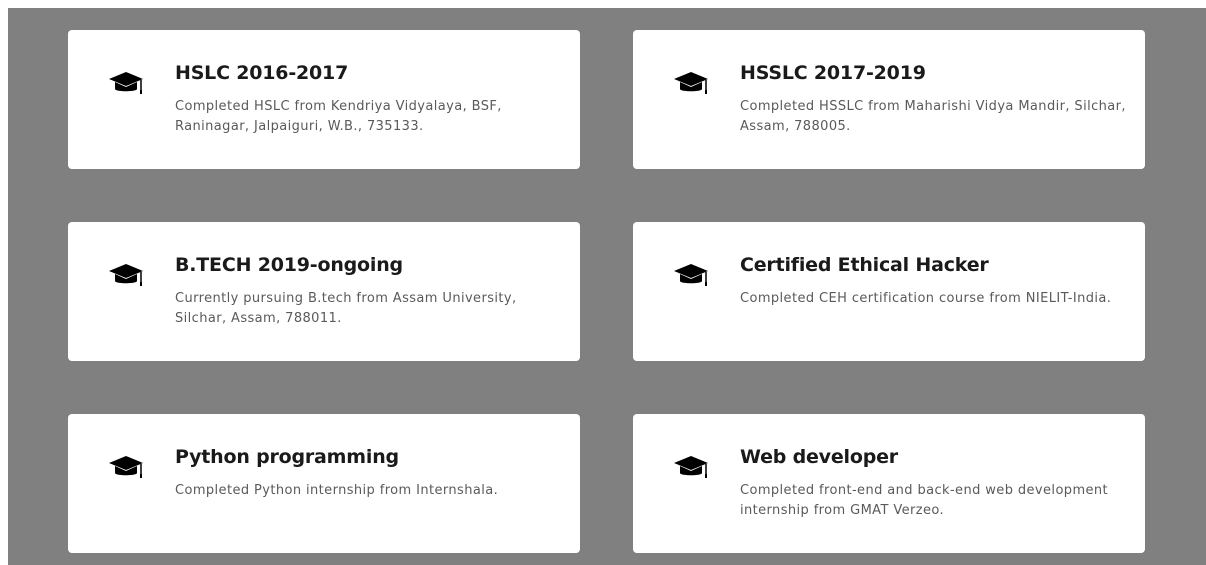 Image resolution: width=1206 pixels, height=565 pixels. Describe the element at coordinates (262, 73) in the screenshot. I see `card-title: HSLC 2016-2017` at that location.